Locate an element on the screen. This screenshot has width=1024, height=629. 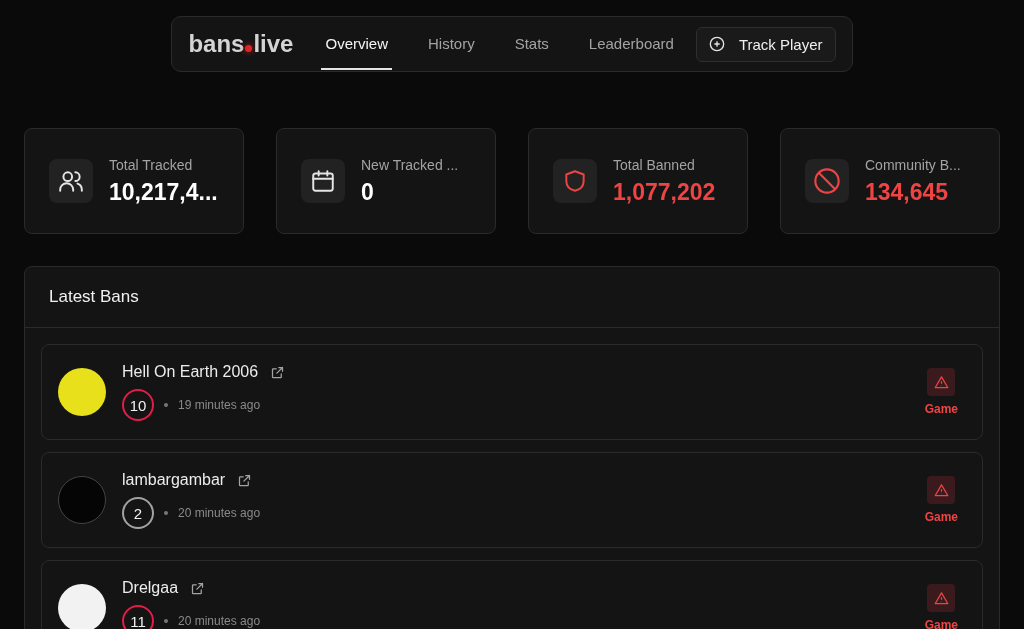
stat-value: 0 is located at coordinates (368, 192).